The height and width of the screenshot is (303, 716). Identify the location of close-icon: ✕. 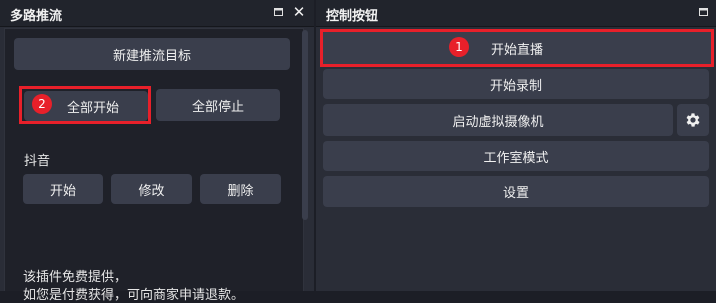
(299, 12).